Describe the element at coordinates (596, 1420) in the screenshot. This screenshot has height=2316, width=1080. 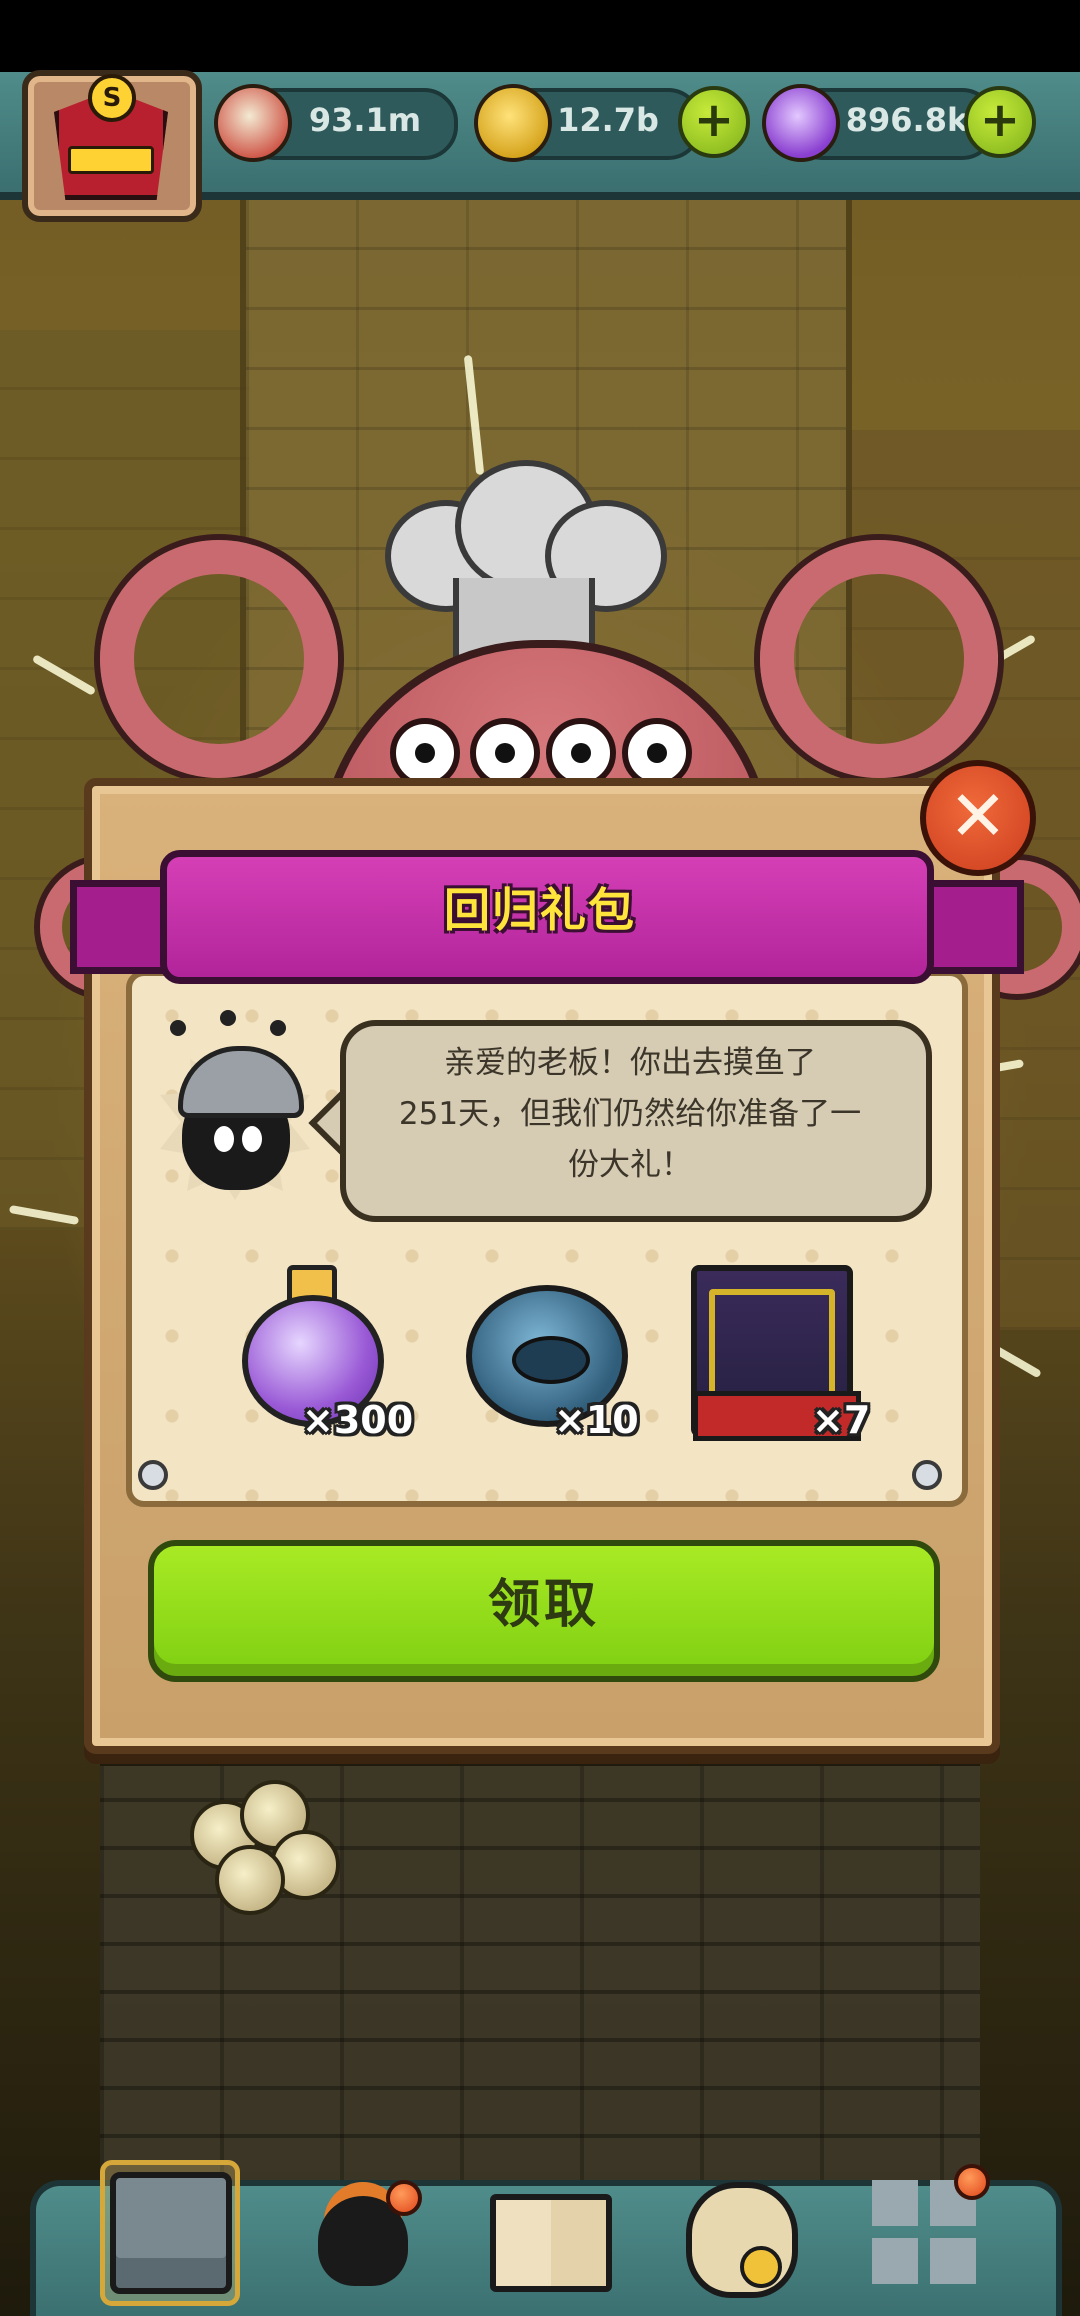
I see `reward-relic-disc-count: ×10` at that location.